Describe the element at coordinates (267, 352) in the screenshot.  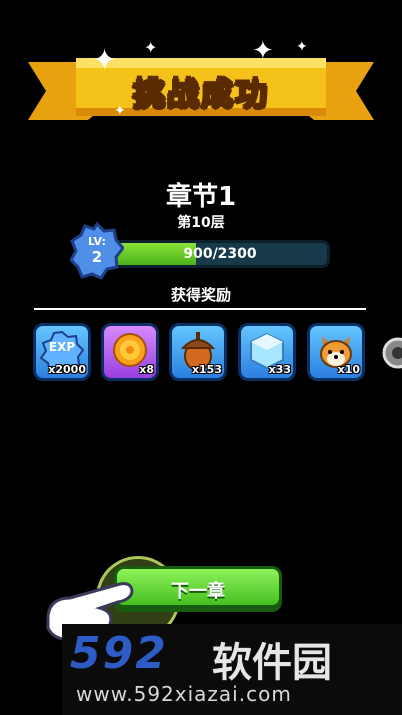
I see `reward-item-ice: x33` at that location.